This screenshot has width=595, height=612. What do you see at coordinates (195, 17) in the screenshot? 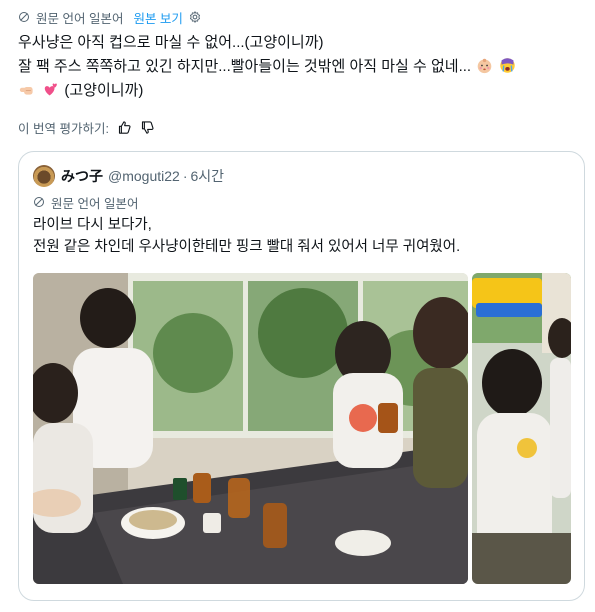
I see `gear-icon` at bounding box center [195, 17].